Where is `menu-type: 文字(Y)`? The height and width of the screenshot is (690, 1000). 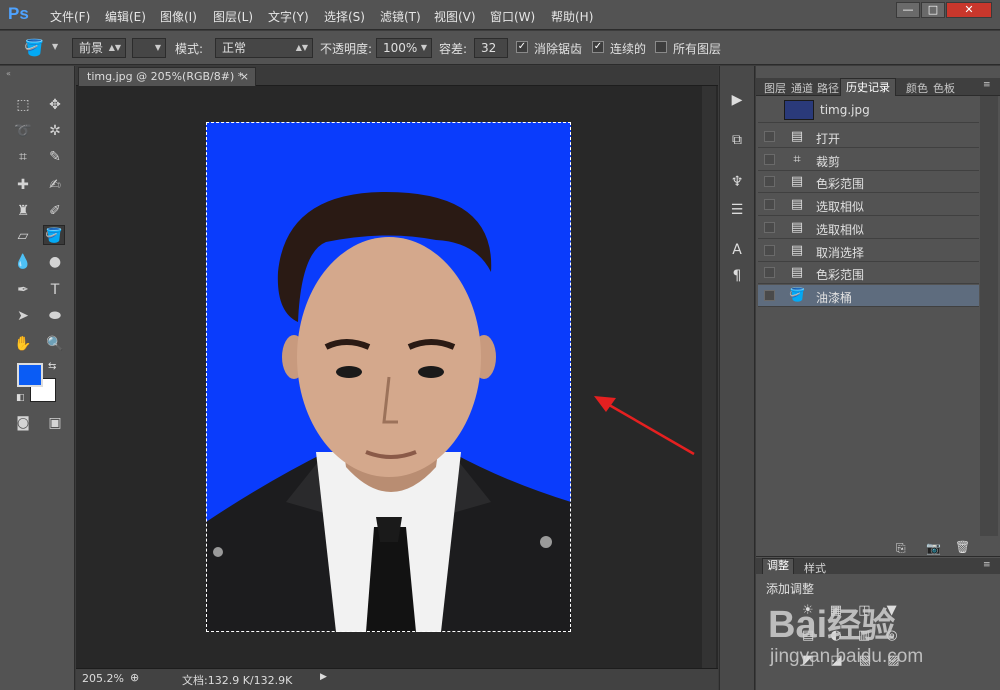 menu-type: 文字(Y) is located at coordinates (288, 16).